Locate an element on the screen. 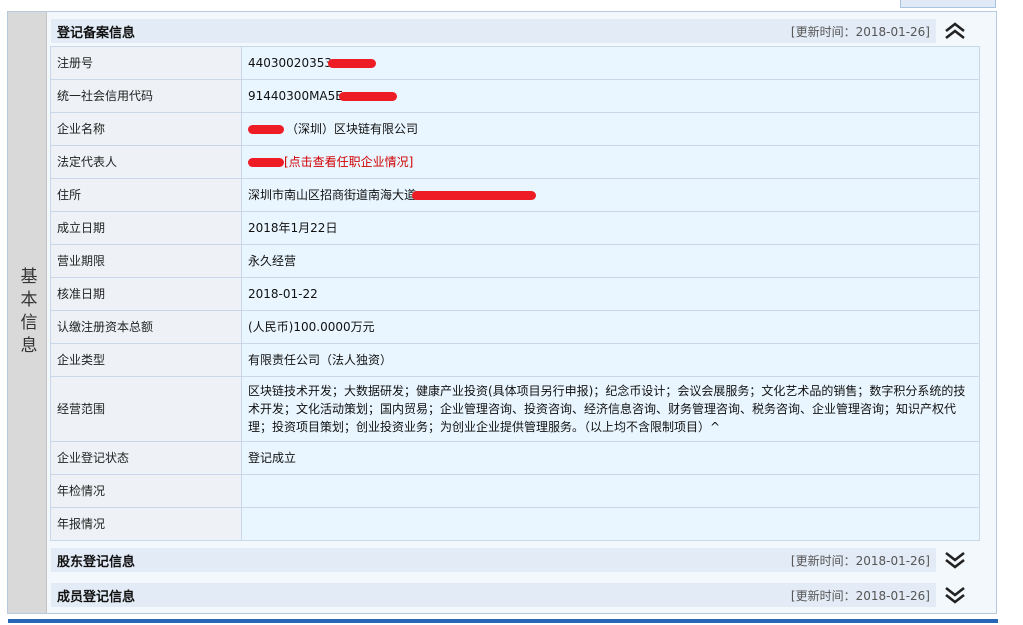 This screenshot has width=1023, height=625. registration-number: 44030020353 is located at coordinates (290, 63).